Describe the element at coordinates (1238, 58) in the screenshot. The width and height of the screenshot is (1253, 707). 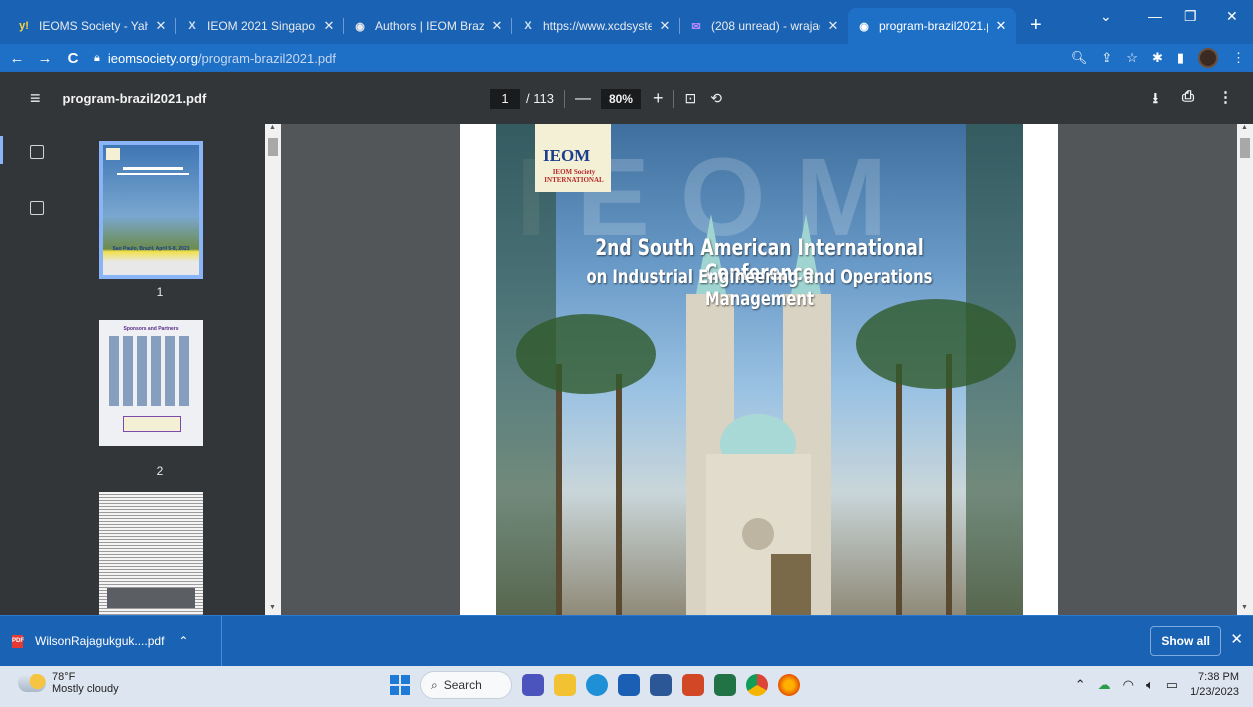
I see `chrome-menu-icon: ⋮` at that location.